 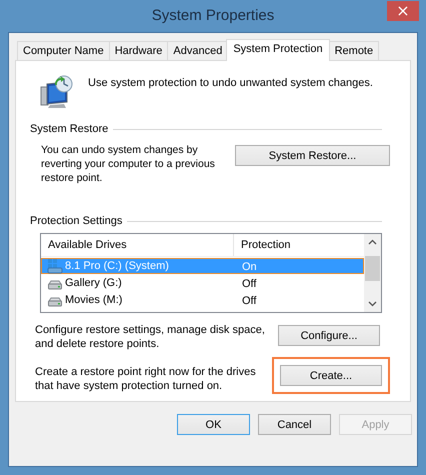 I want to click on system-drive-icon, so click(x=55, y=266).